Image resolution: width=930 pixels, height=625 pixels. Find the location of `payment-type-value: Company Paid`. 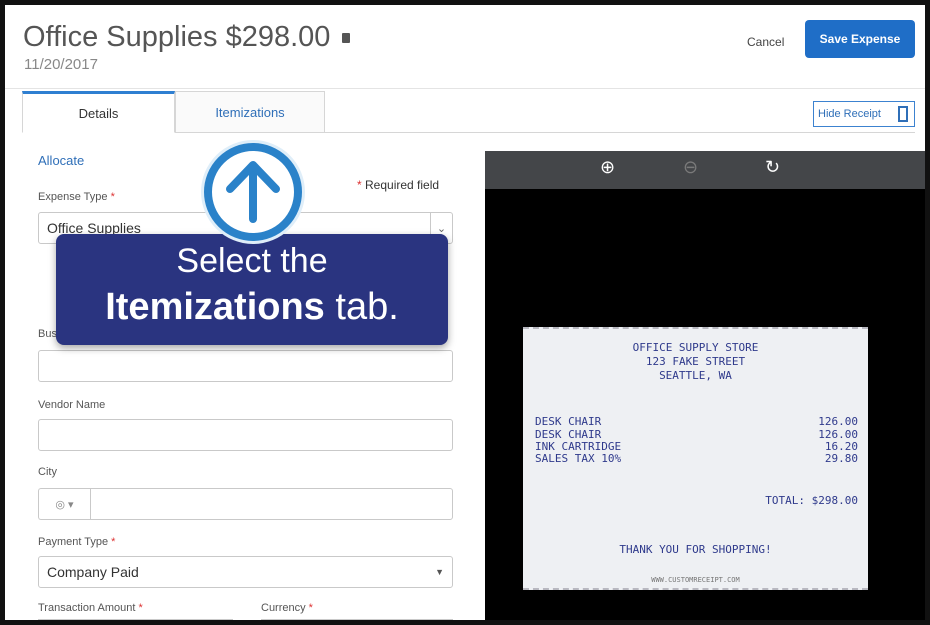

payment-type-value: Company Paid is located at coordinates (93, 572).